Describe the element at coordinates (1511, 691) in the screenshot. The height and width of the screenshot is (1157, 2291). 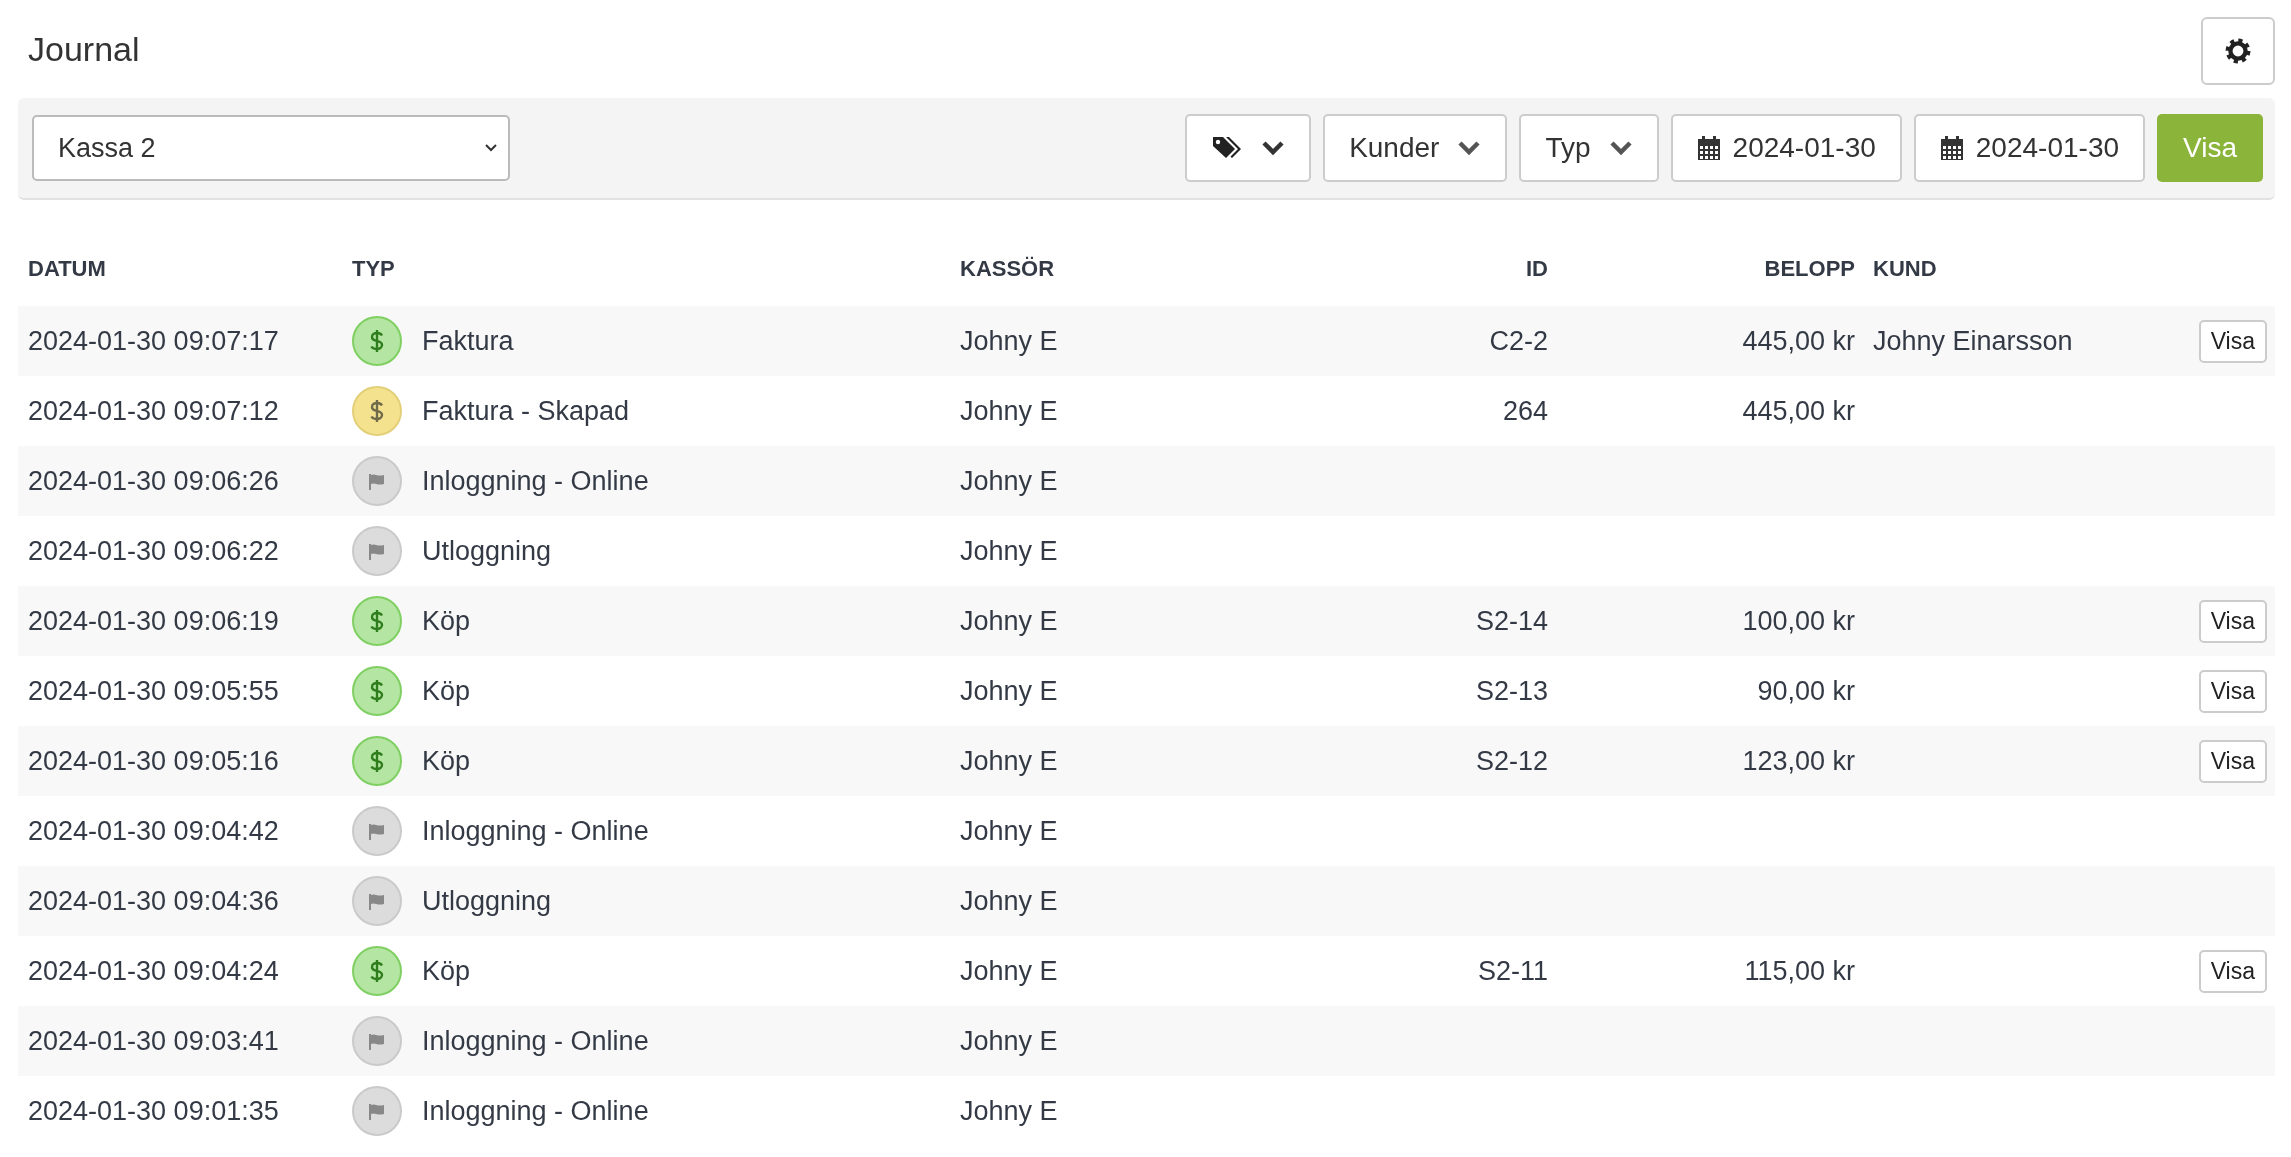
I see `table-cell: S2-13` at that location.